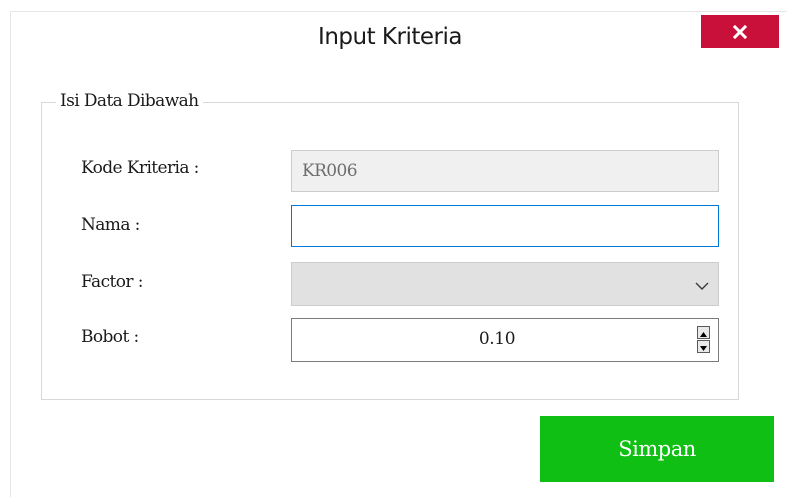  Describe the element at coordinates (10, 254) in the screenshot. I see `window-left-border` at that location.